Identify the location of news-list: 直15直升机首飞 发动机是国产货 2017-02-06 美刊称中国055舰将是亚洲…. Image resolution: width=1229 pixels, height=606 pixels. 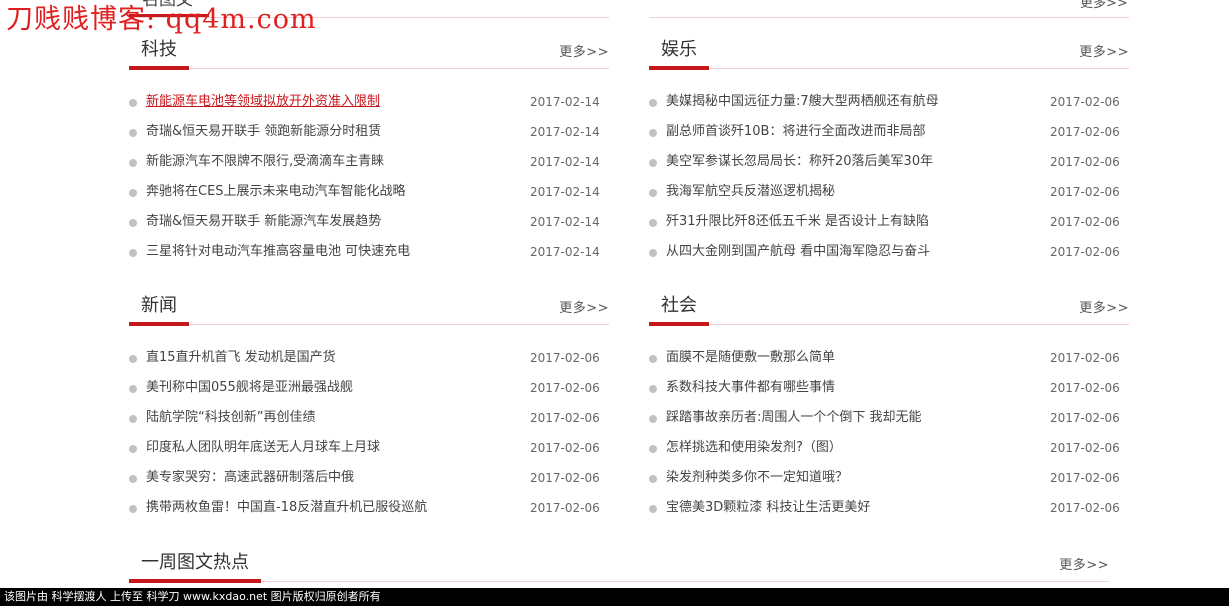
(369, 433).